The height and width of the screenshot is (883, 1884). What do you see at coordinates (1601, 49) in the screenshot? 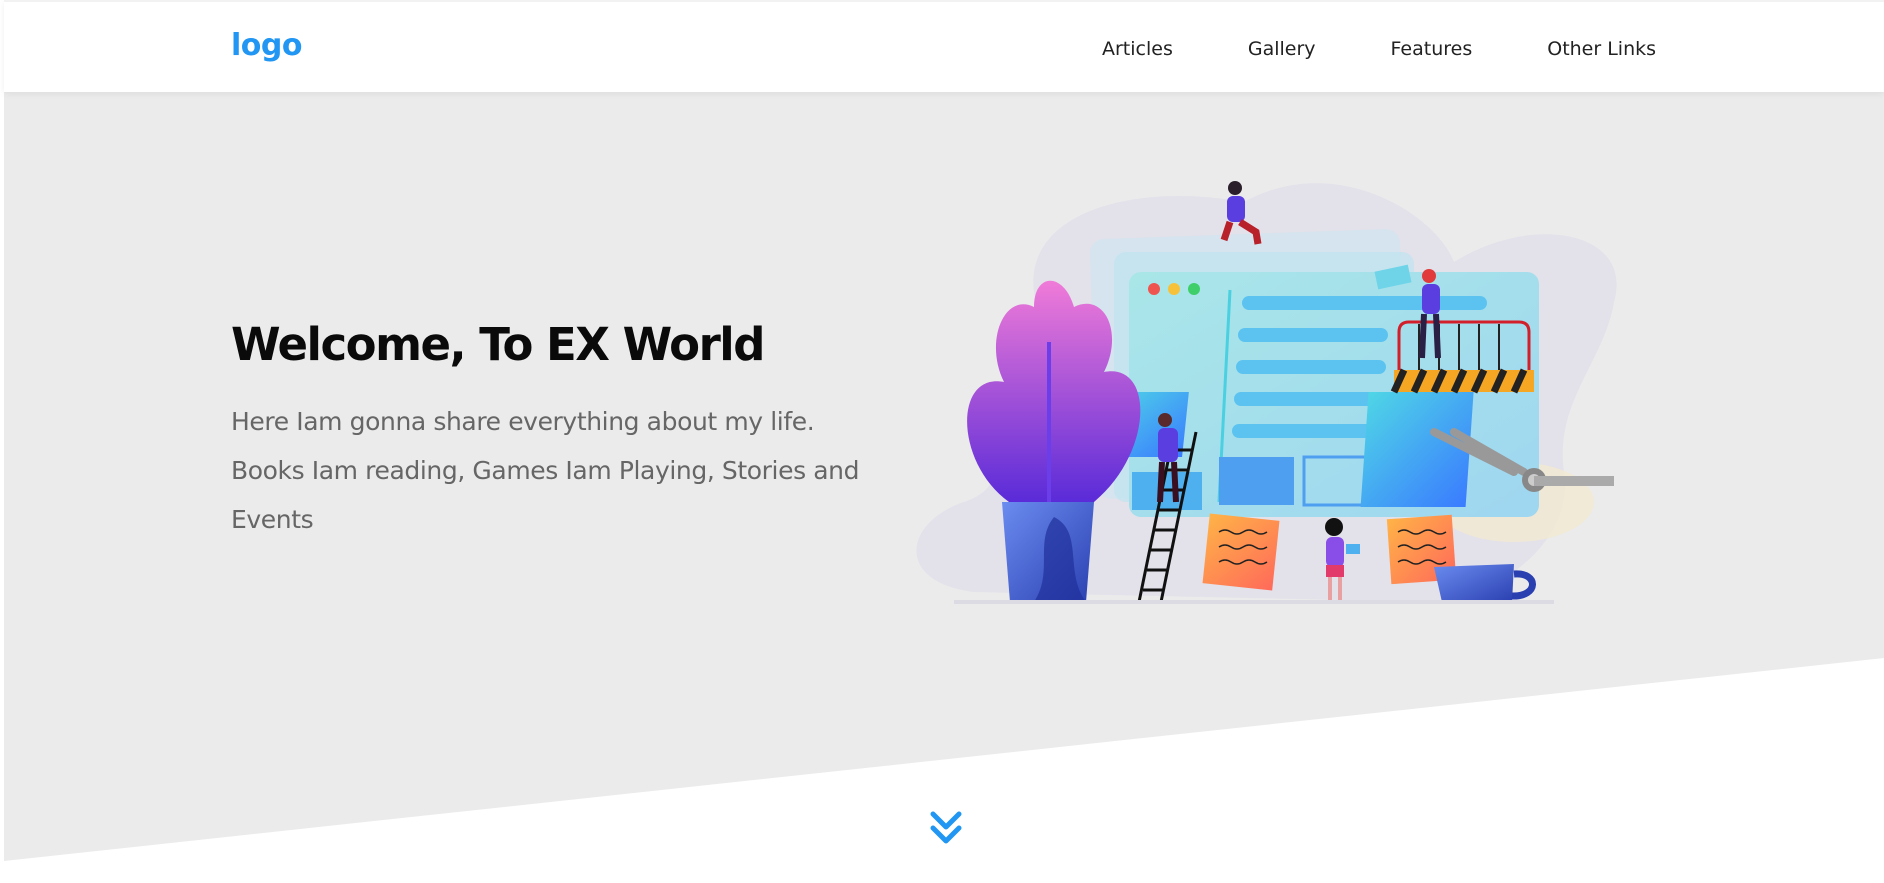
I see `nav-link-other-links: Other Links` at bounding box center [1601, 49].